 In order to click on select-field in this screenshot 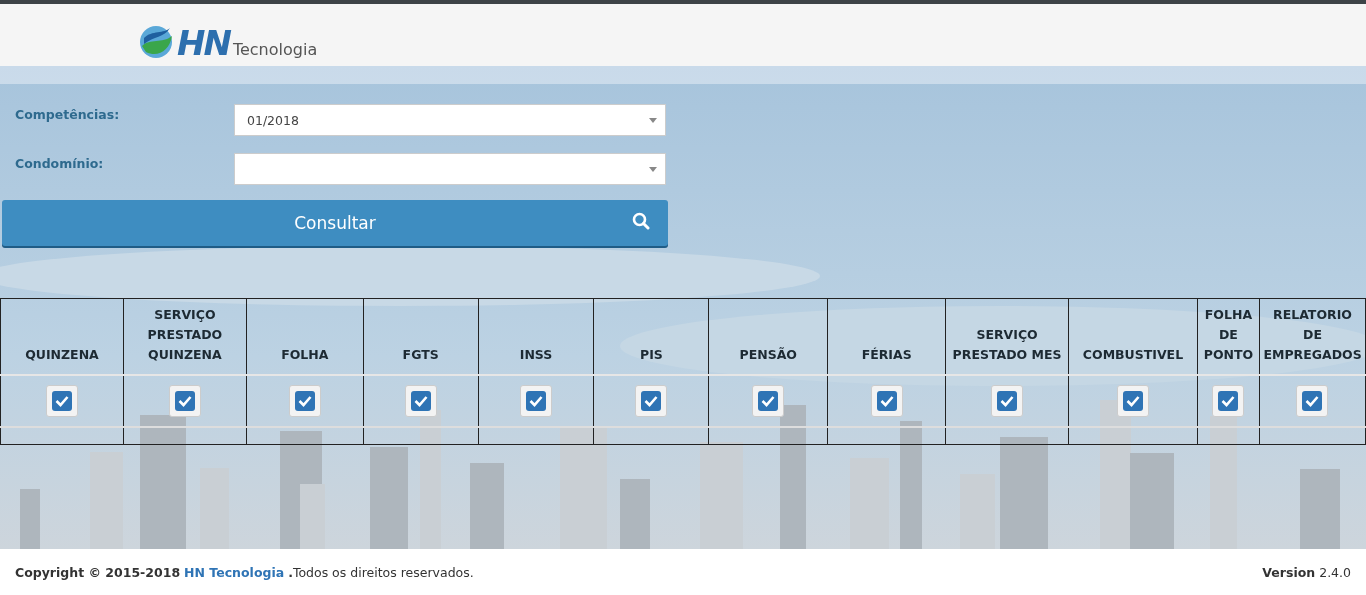, I will do `click(450, 169)`.